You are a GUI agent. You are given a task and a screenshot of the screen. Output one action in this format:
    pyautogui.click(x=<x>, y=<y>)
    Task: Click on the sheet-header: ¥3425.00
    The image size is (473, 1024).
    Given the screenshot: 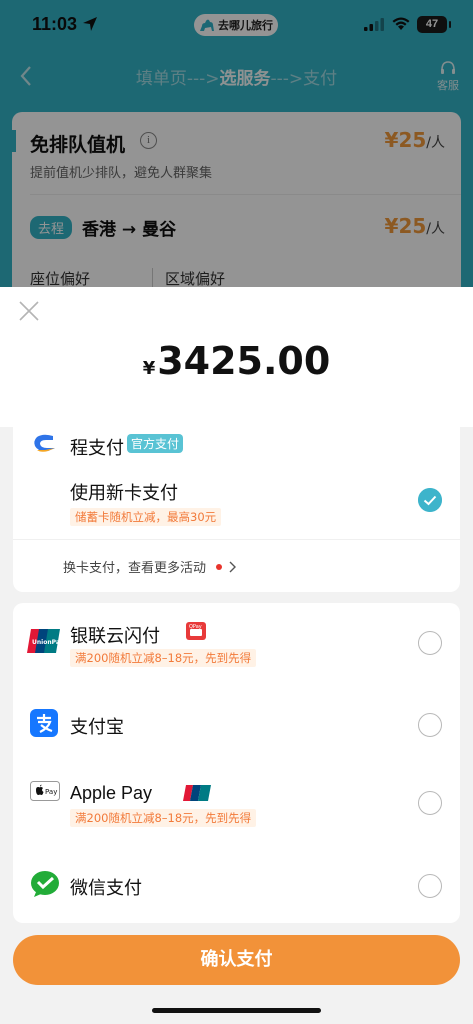 What is the action you would take?
    pyautogui.click(x=236, y=357)
    